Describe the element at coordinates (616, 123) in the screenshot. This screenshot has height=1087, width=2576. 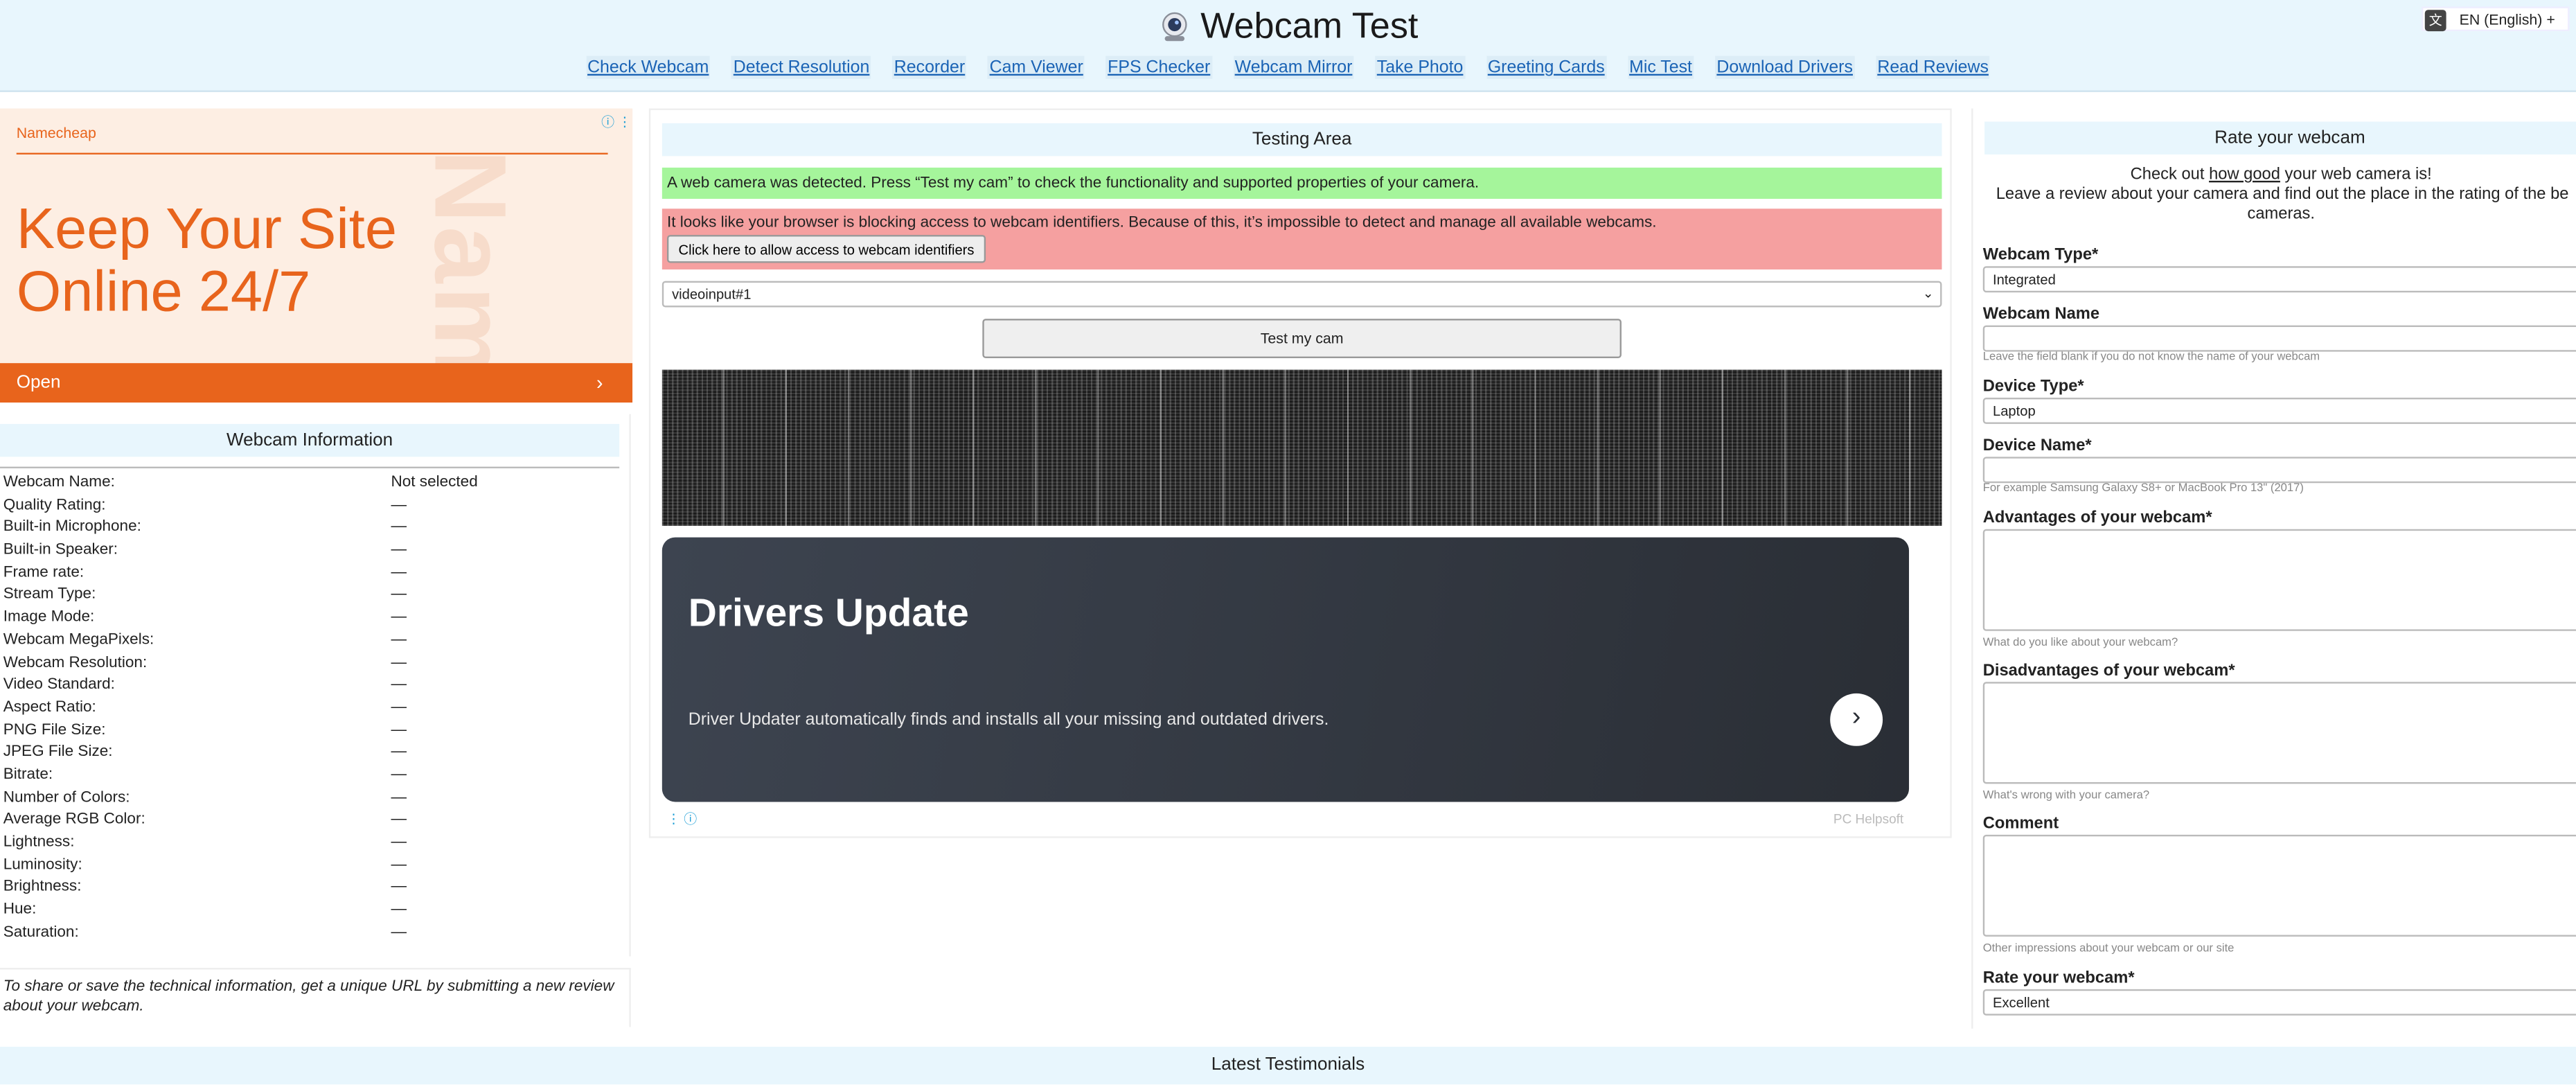
I see `adchoices-icon: ⓘ ⋮` at that location.